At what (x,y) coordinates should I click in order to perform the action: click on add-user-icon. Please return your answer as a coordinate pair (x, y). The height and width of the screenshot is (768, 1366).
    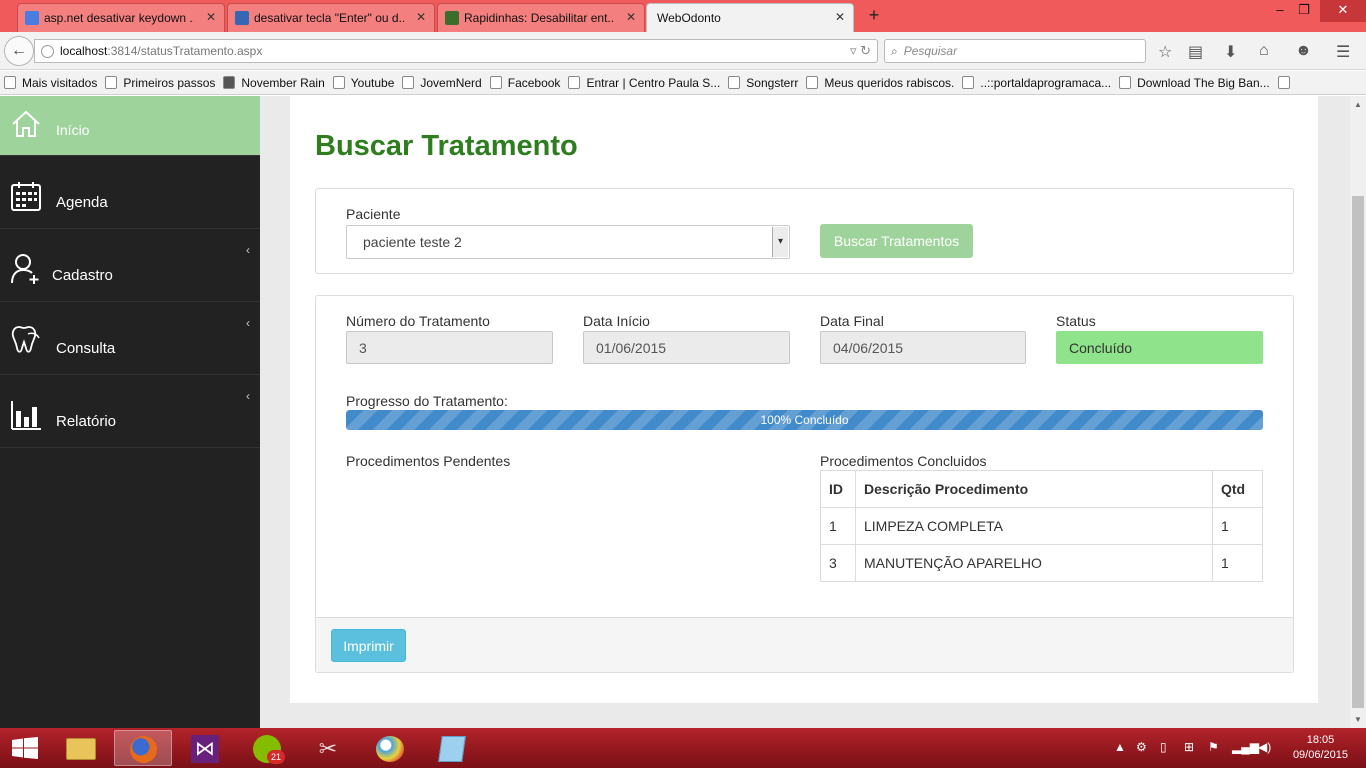
    Looking at the image, I should click on (25, 269).